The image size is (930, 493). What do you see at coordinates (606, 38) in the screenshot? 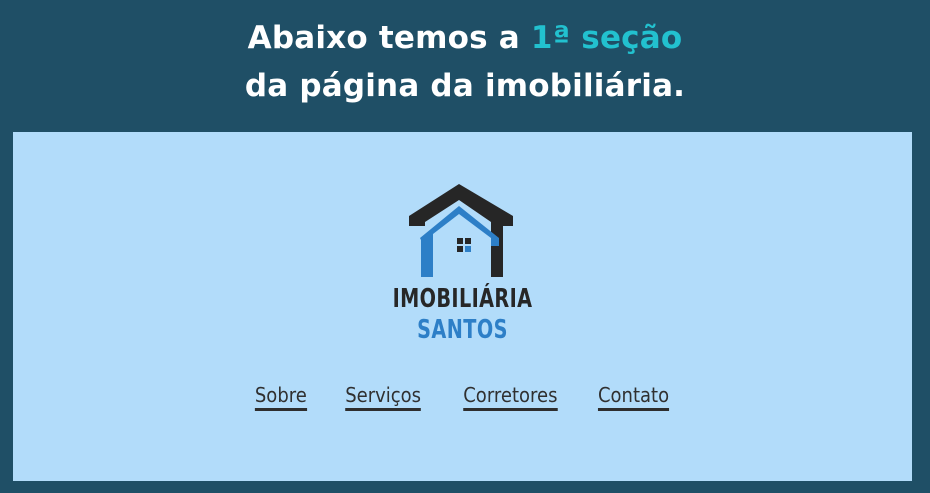
I see `heading-accent-text: 1ª seção` at bounding box center [606, 38].